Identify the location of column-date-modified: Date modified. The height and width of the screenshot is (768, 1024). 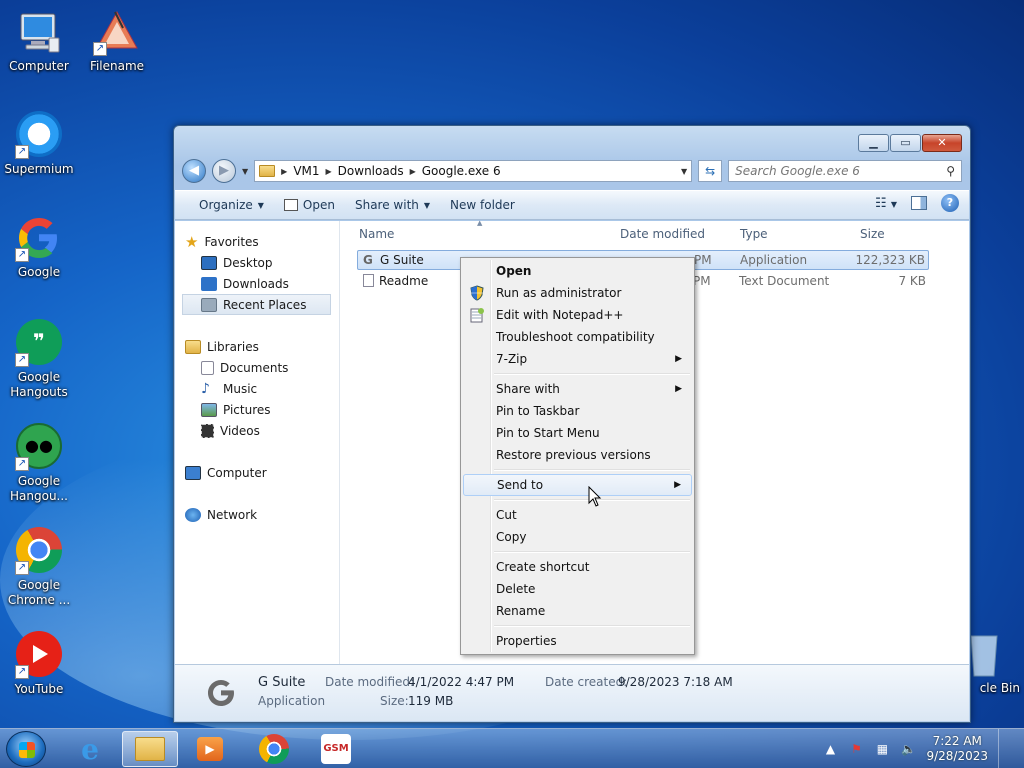
(662, 234).